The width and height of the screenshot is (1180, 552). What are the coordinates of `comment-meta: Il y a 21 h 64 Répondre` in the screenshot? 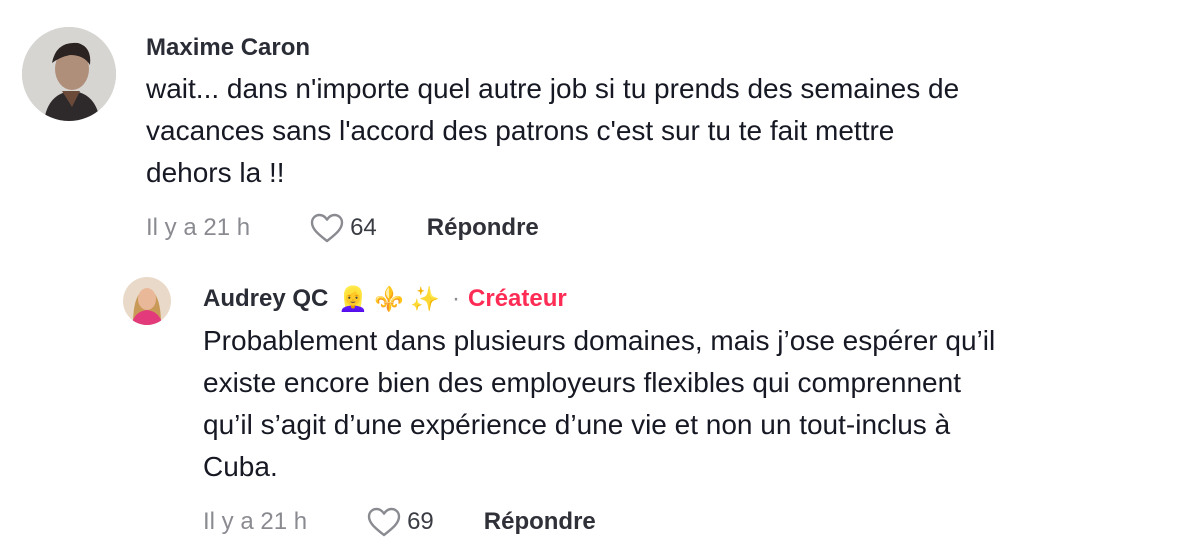 It's located at (342, 228).